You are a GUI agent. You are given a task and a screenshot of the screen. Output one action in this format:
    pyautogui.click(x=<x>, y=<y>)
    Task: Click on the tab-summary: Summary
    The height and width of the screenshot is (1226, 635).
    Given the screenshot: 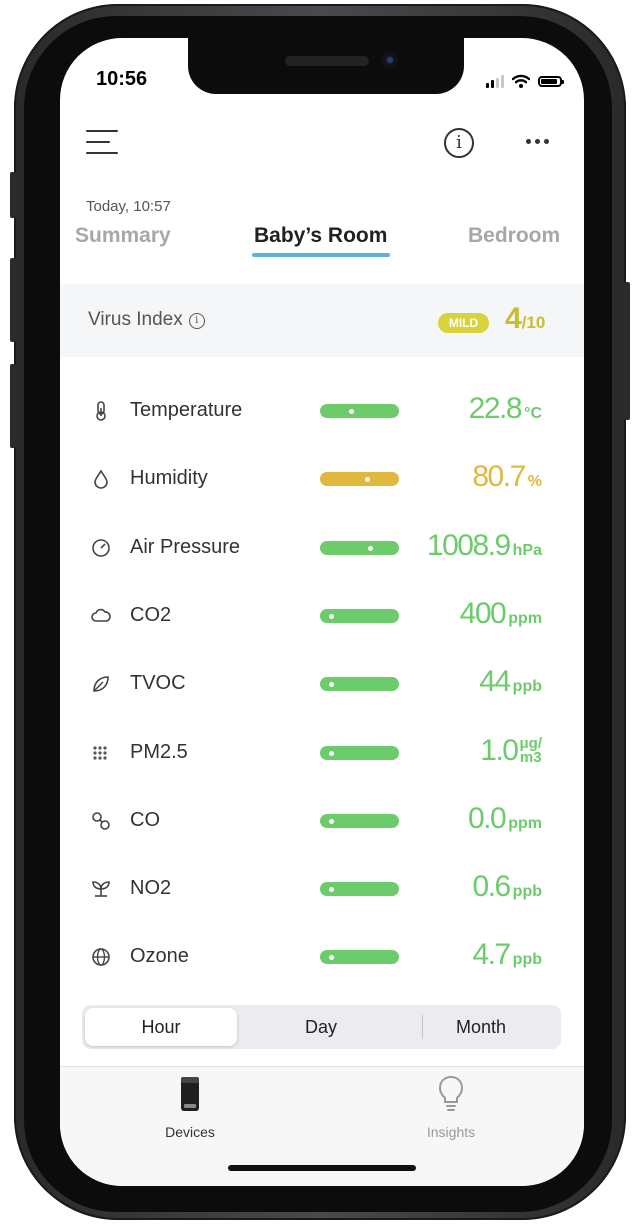 What is the action you would take?
    pyautogui.click(x=123, y=236)
    